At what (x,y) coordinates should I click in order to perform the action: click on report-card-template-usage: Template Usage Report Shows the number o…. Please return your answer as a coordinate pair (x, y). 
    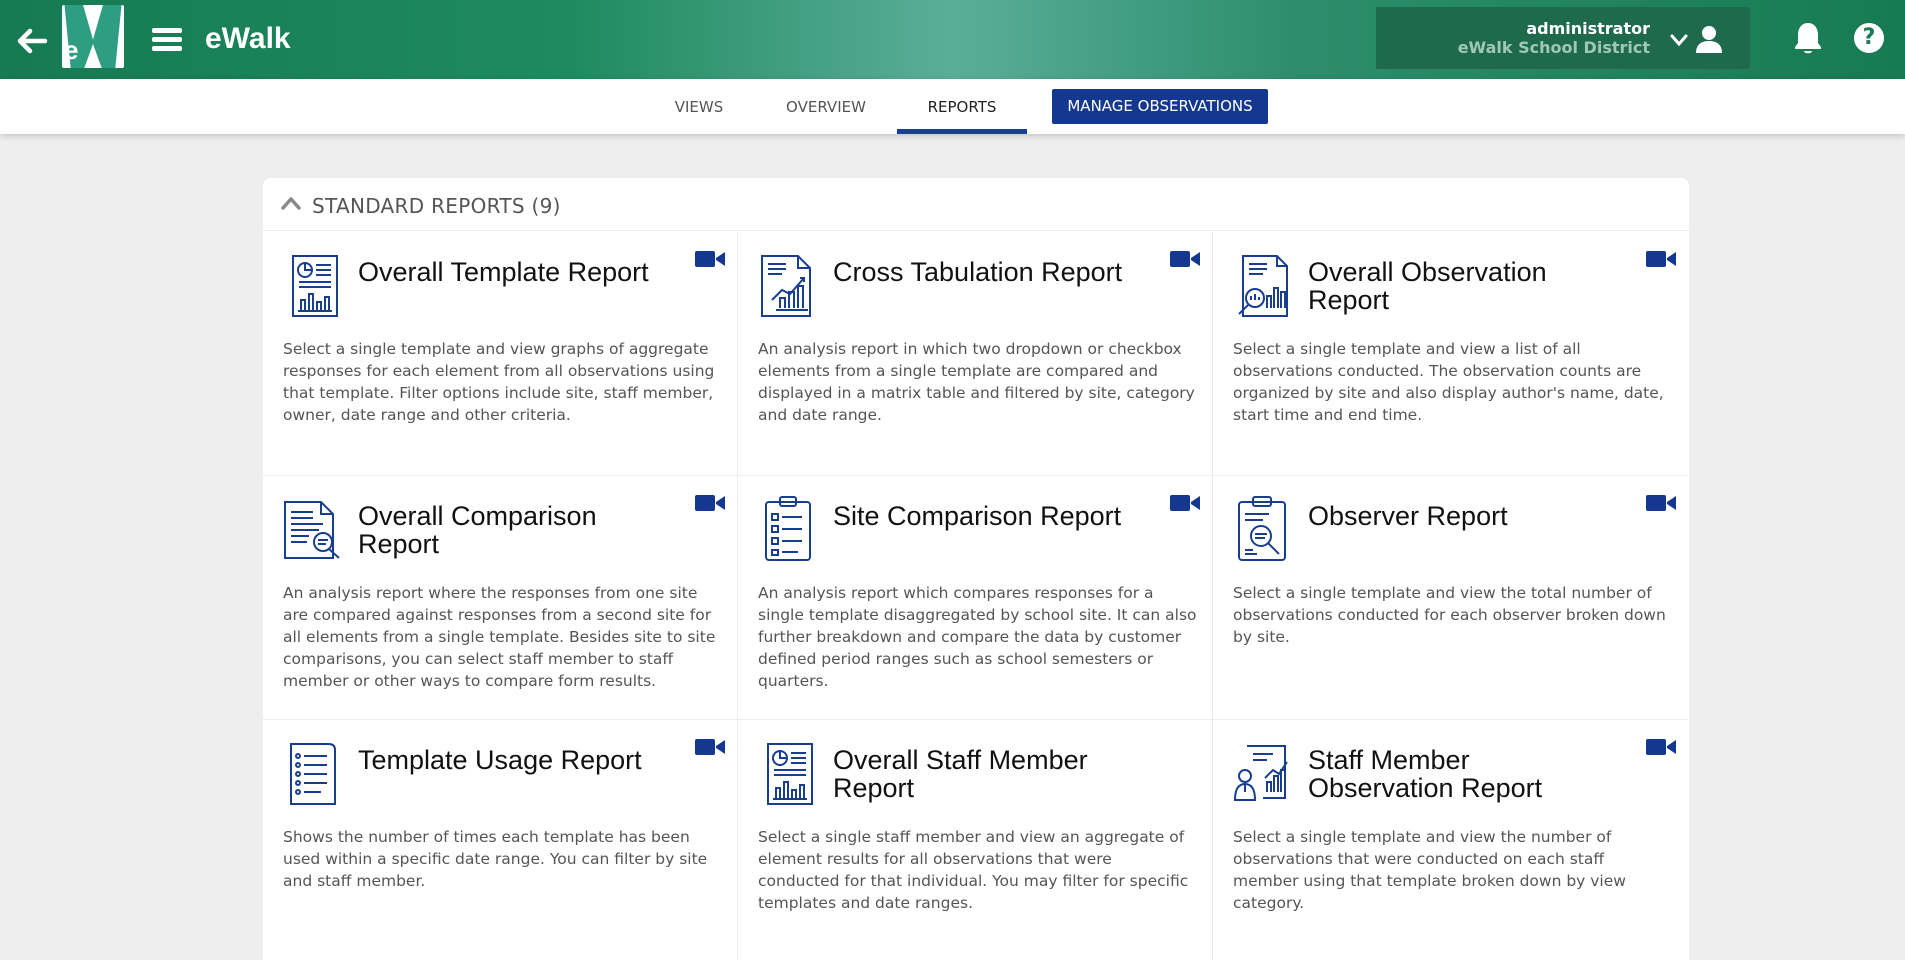
    Looking at the image, I should click on (500, 840).